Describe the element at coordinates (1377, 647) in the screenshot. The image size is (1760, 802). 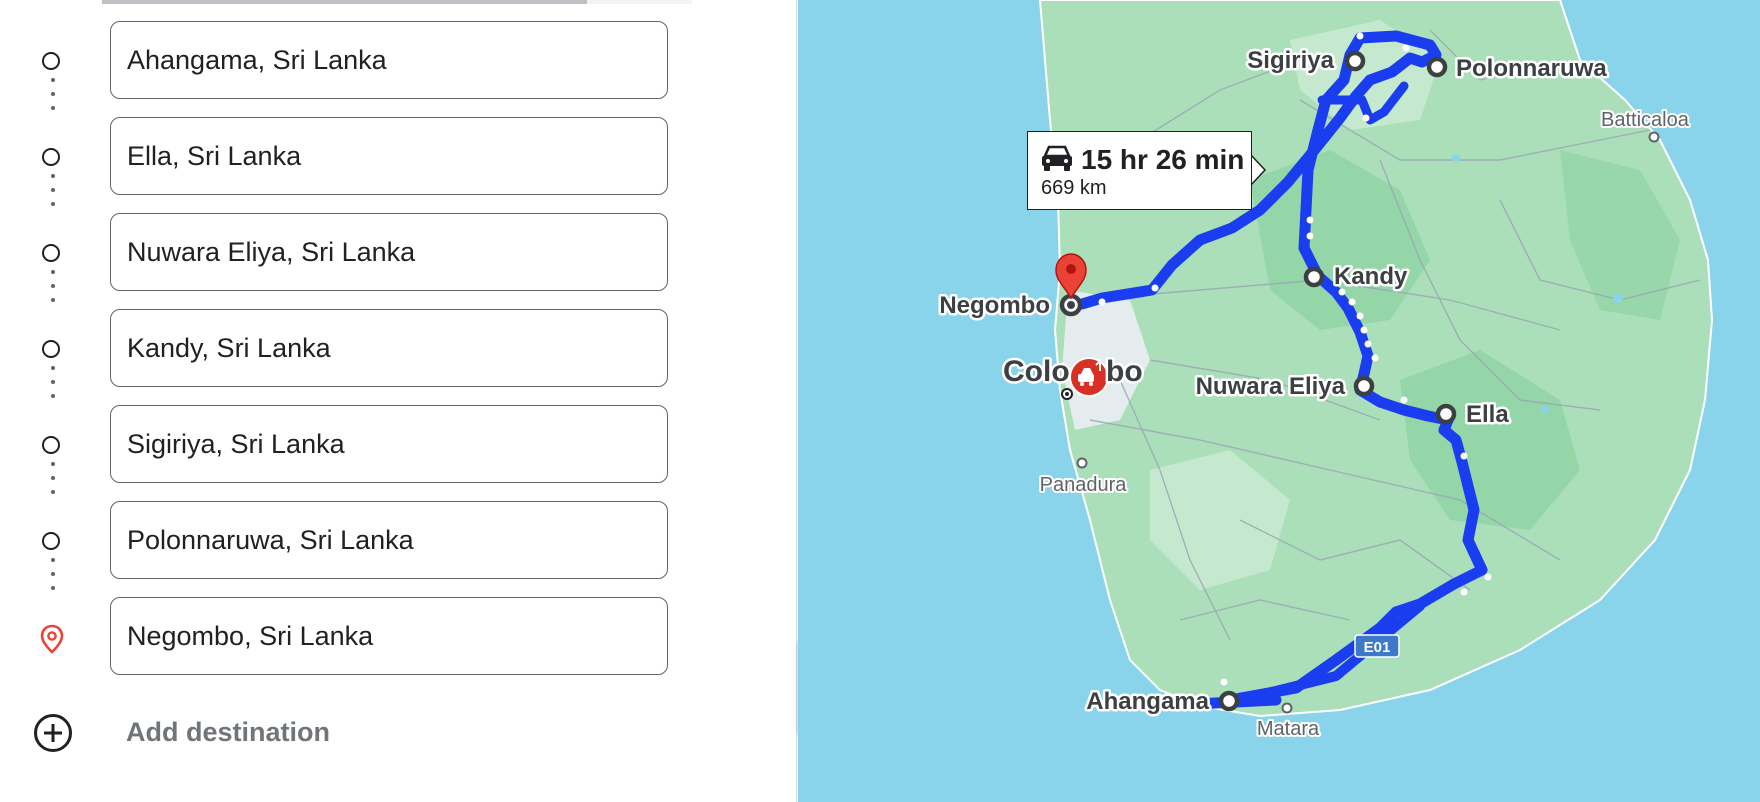
I see `highway-label: E01` at that location.